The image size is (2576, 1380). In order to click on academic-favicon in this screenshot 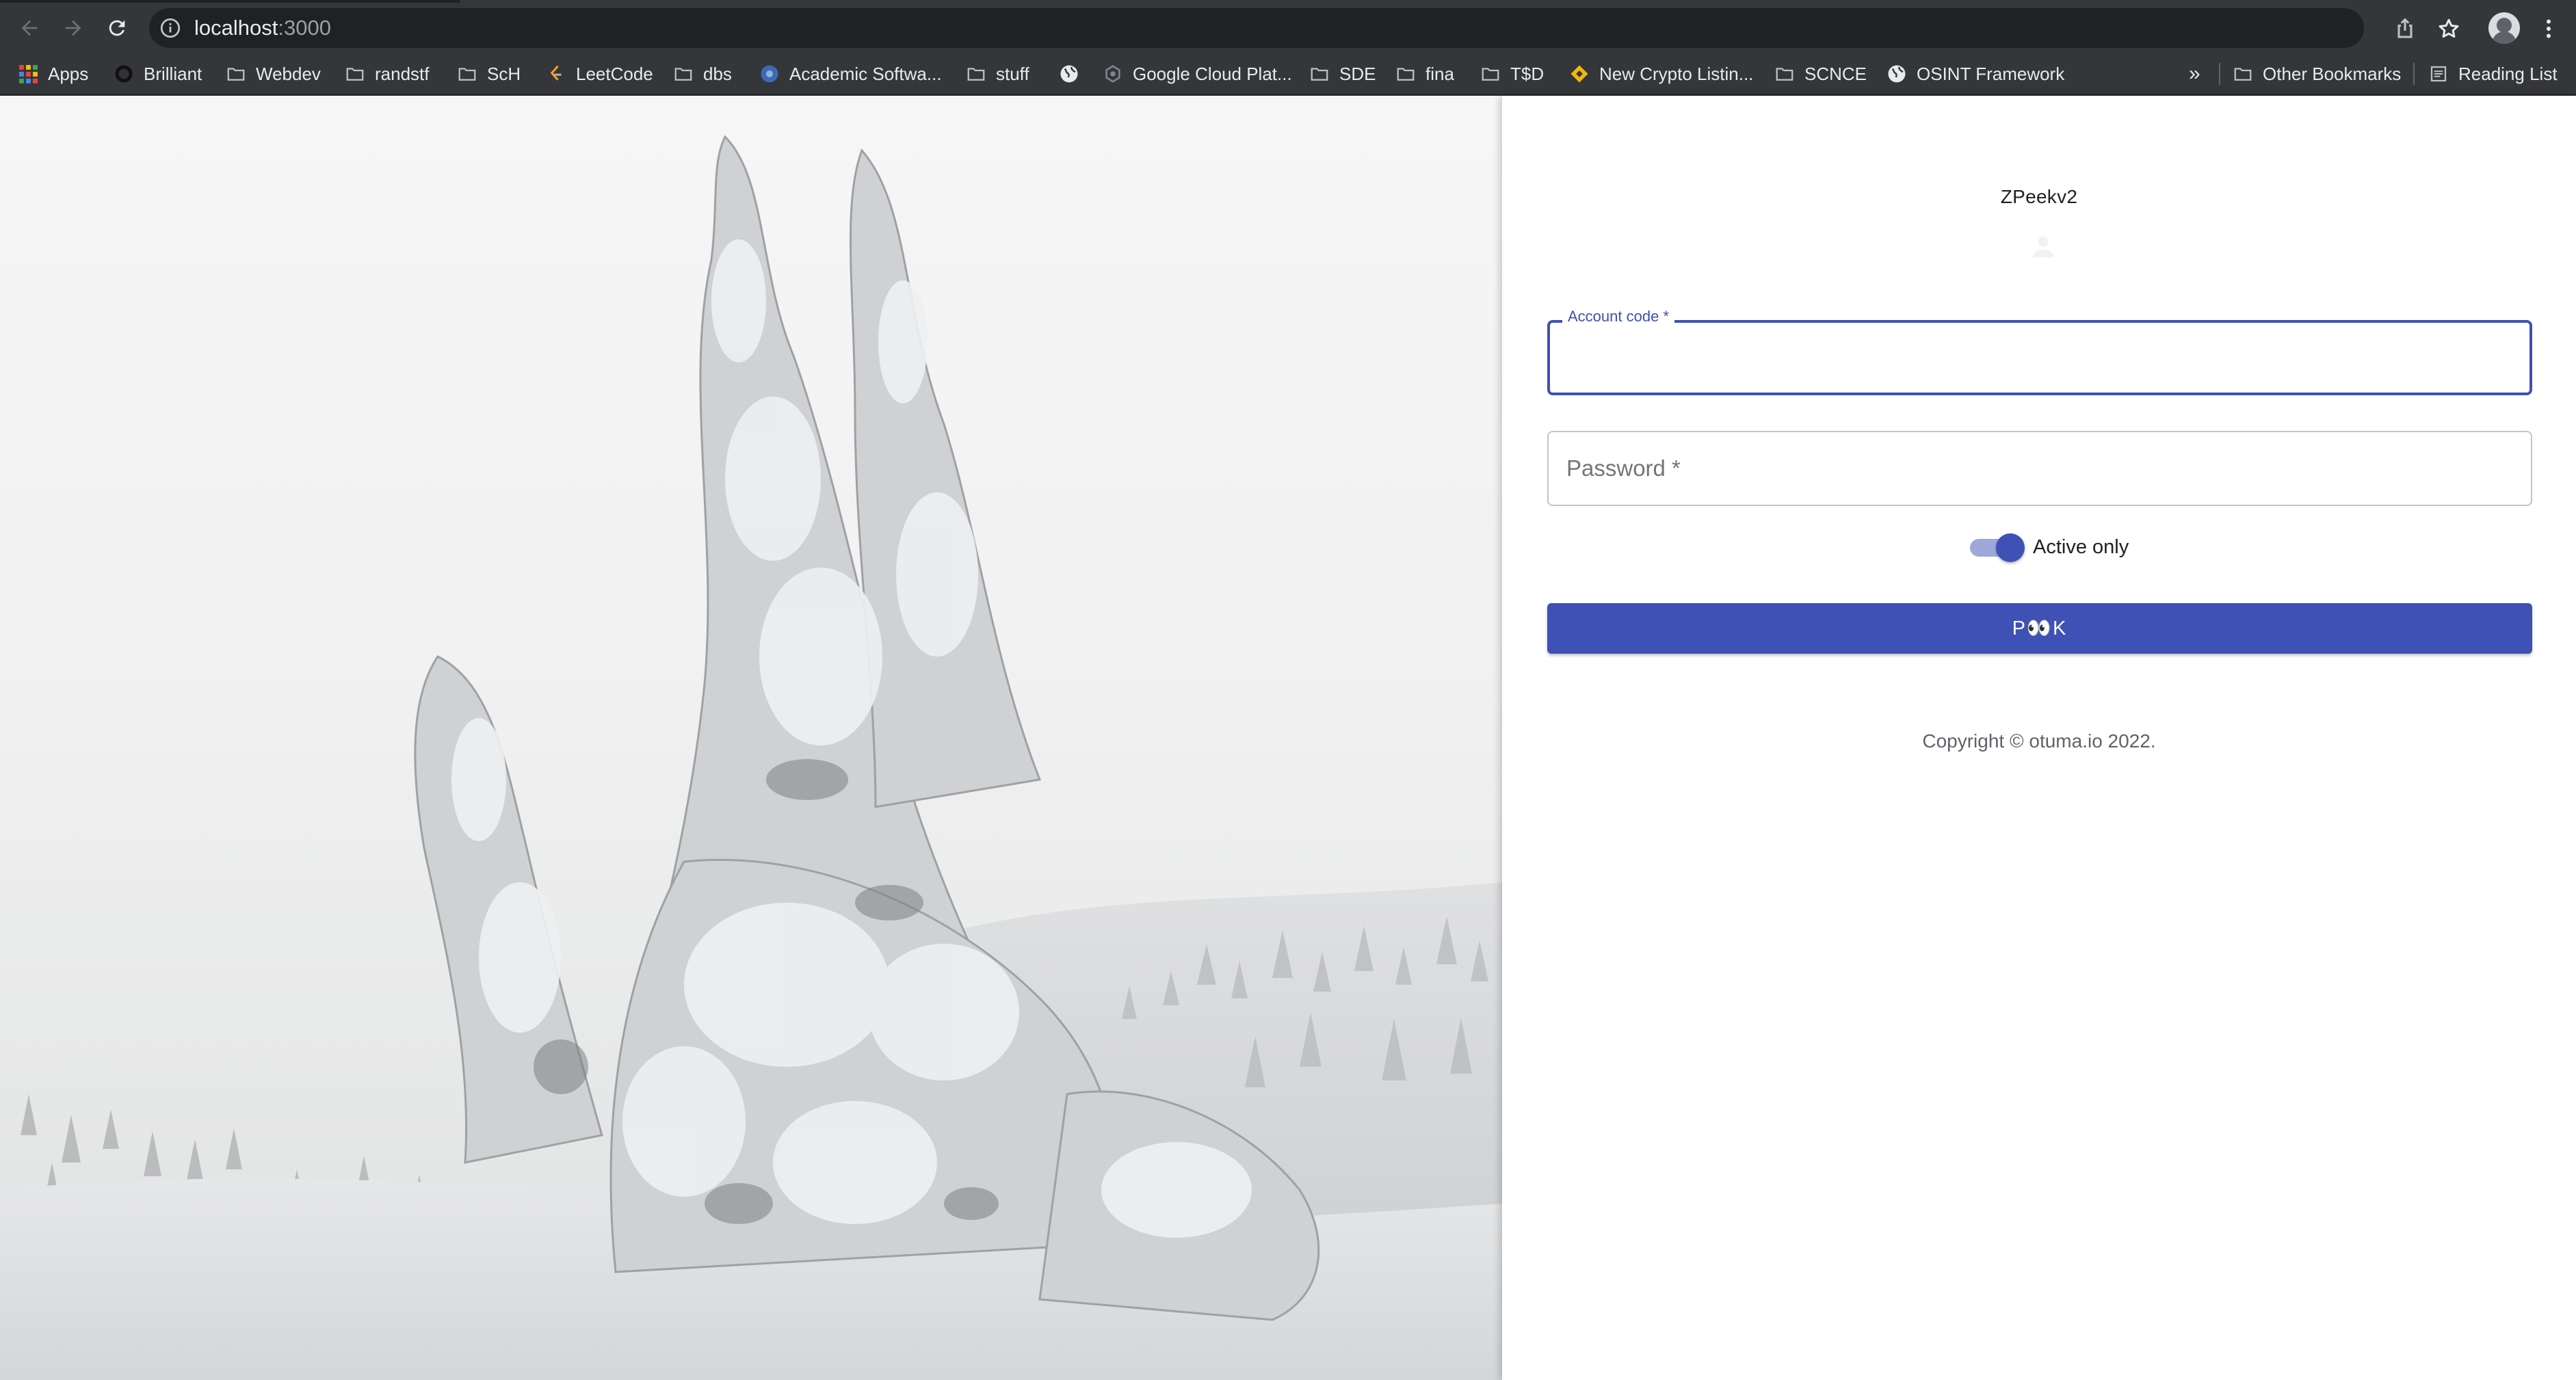, I will do `click(769, 74)`.